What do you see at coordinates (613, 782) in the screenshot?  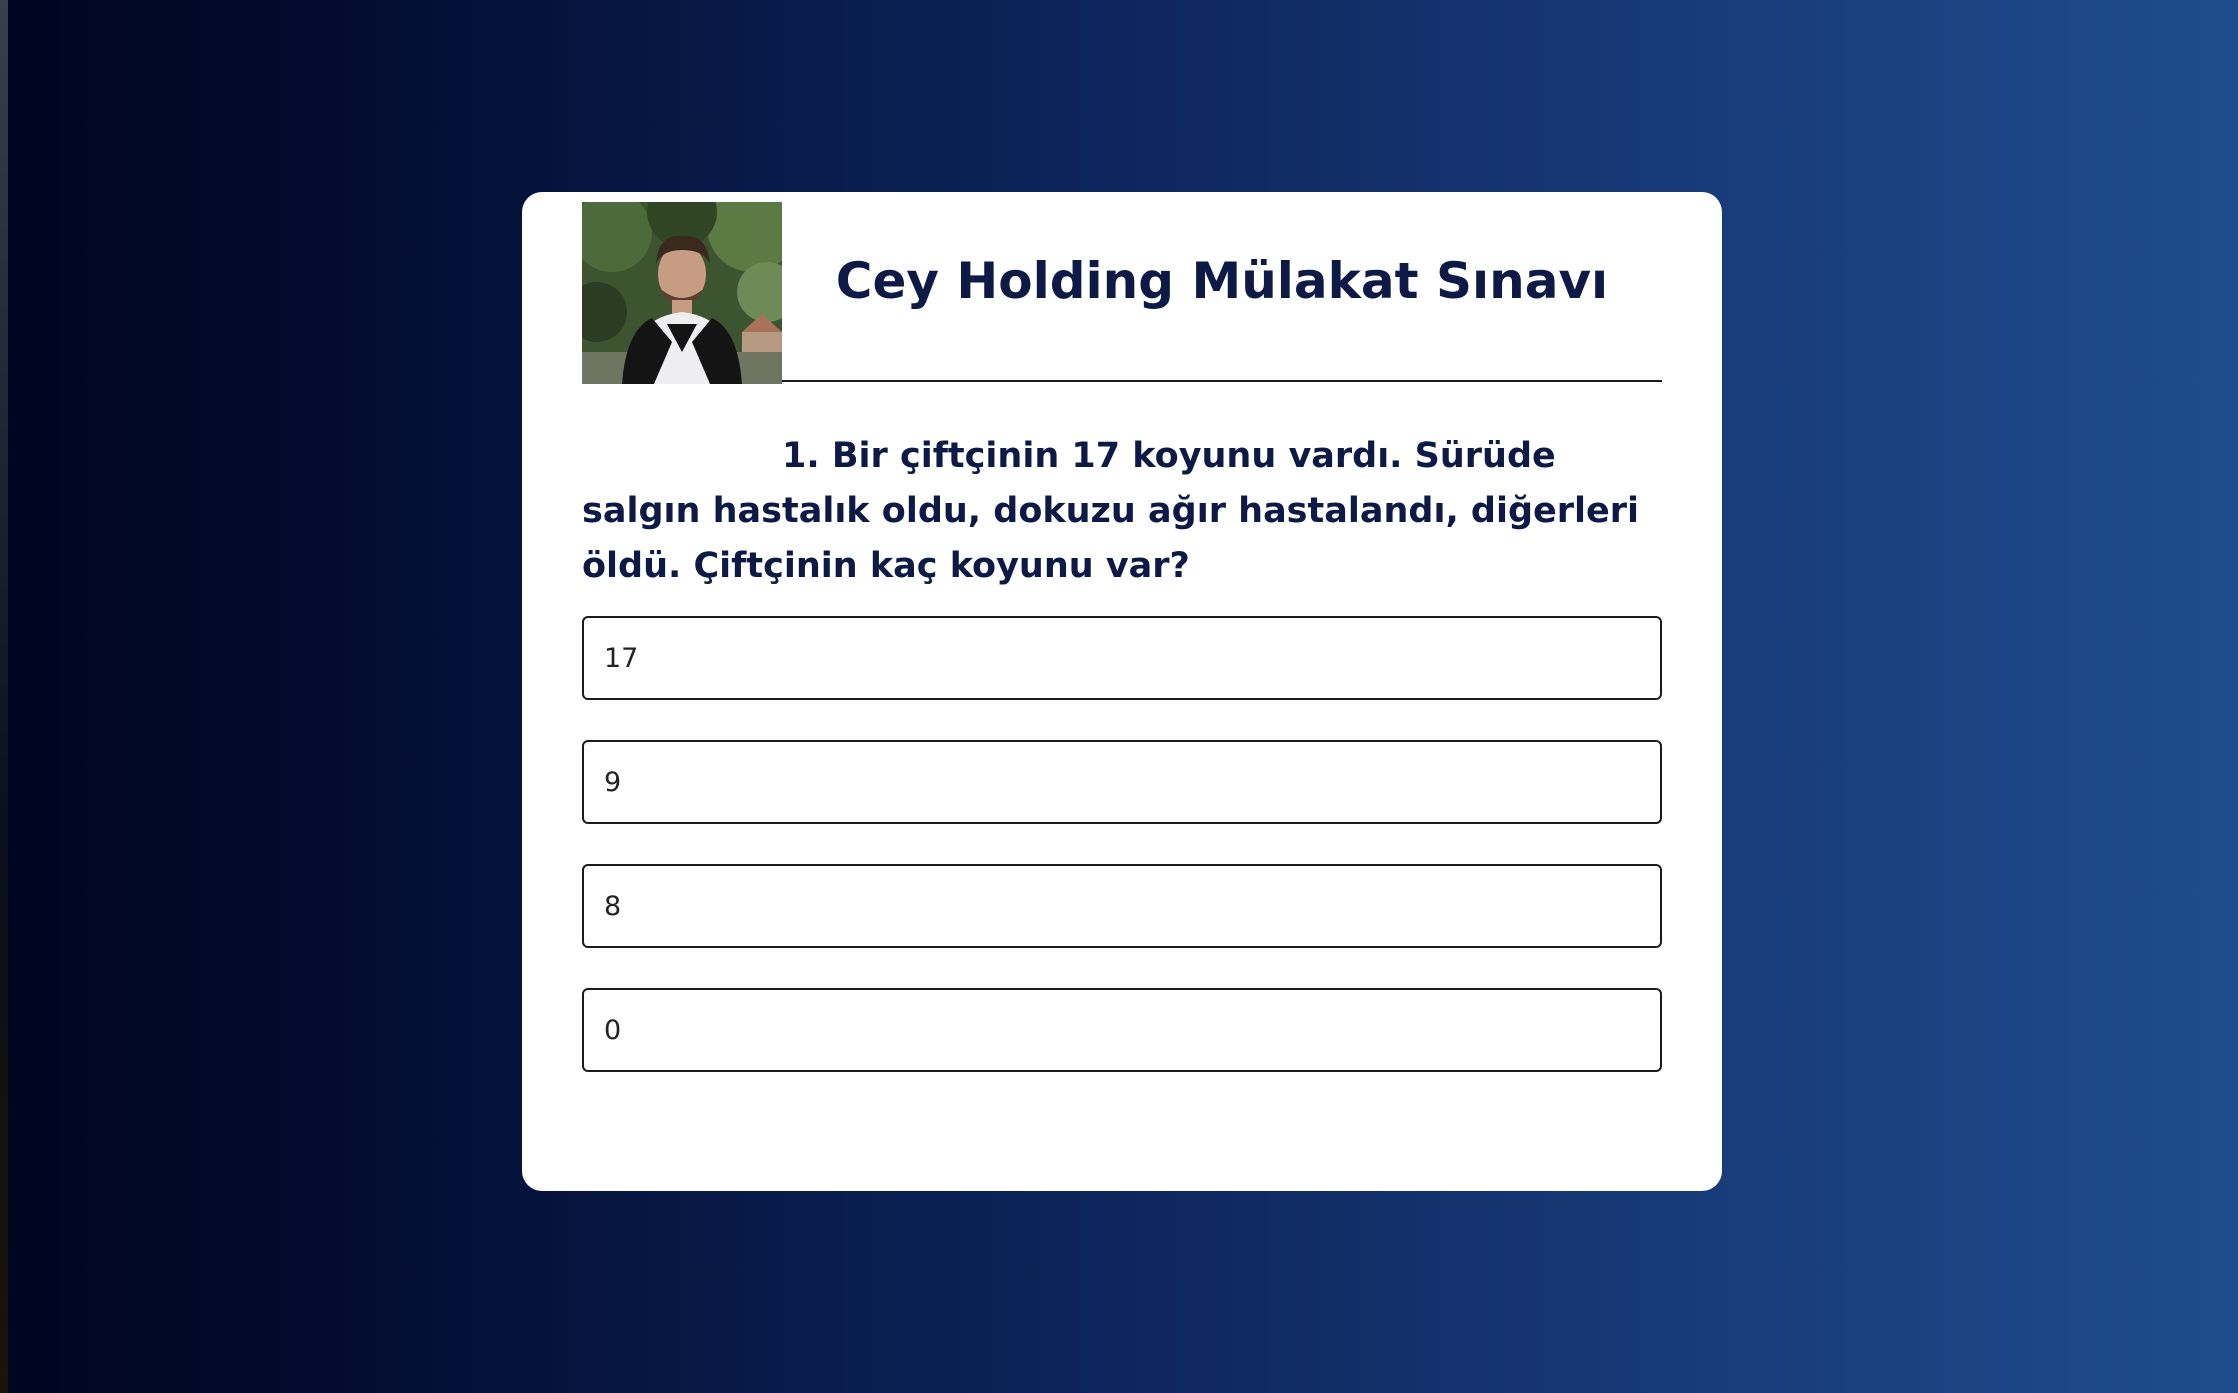 I see `answer-option-label: 9` at bounding box center [613, 782].